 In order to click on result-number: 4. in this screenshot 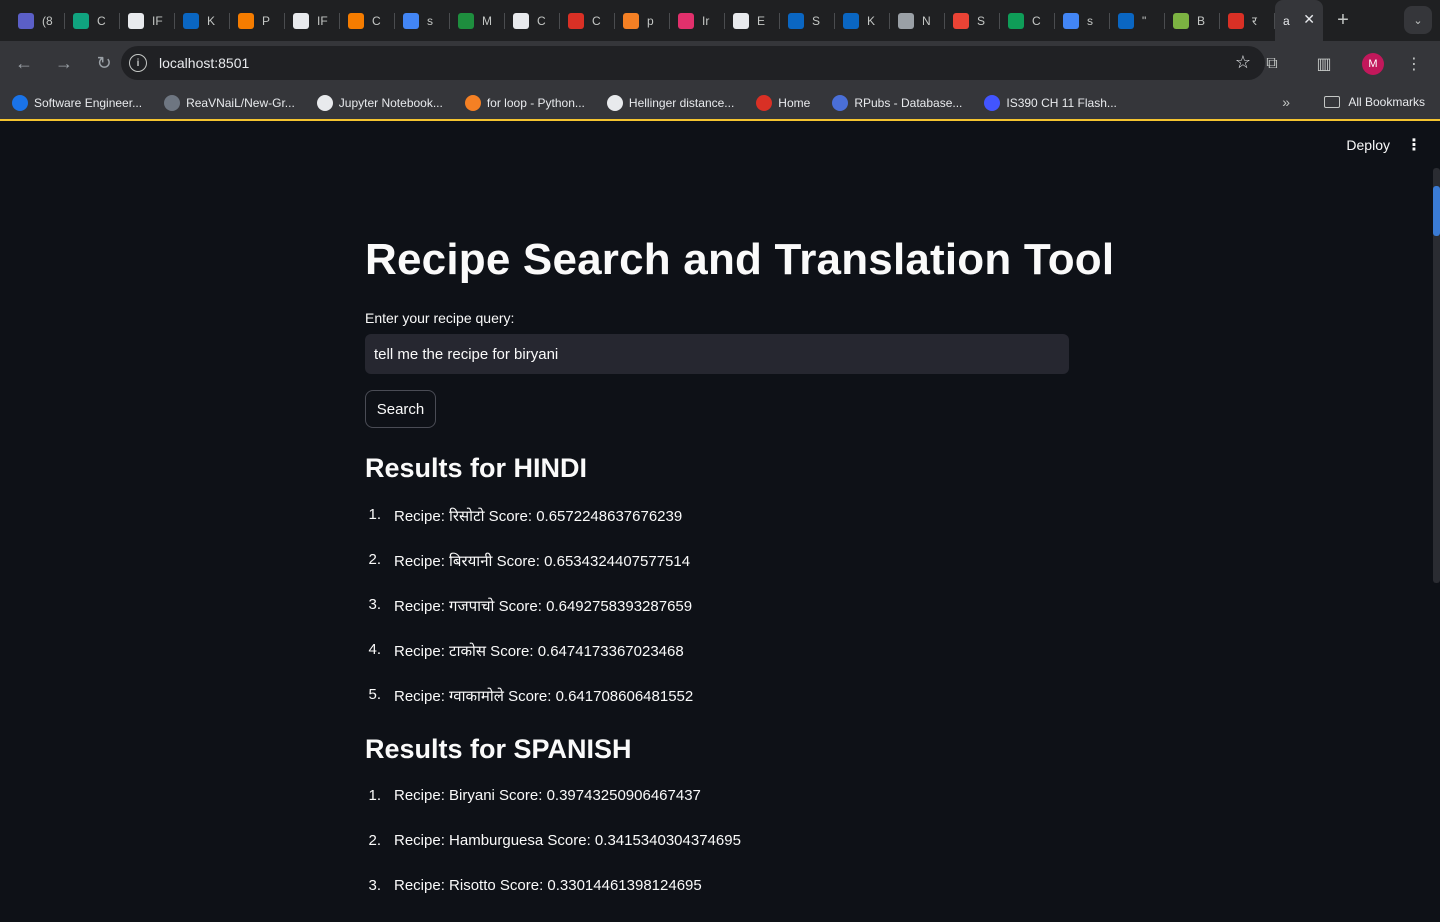, I will do `click(374, 649)`.